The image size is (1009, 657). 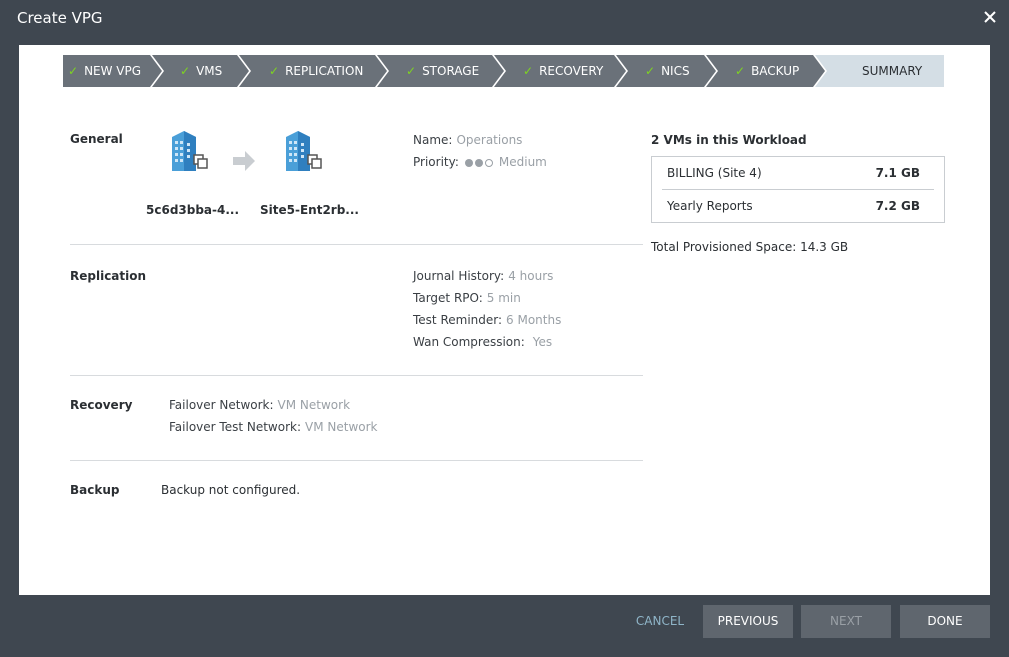 I want to click on workload-title: 2 VMs in this Workload, so click(x=729, y=140).